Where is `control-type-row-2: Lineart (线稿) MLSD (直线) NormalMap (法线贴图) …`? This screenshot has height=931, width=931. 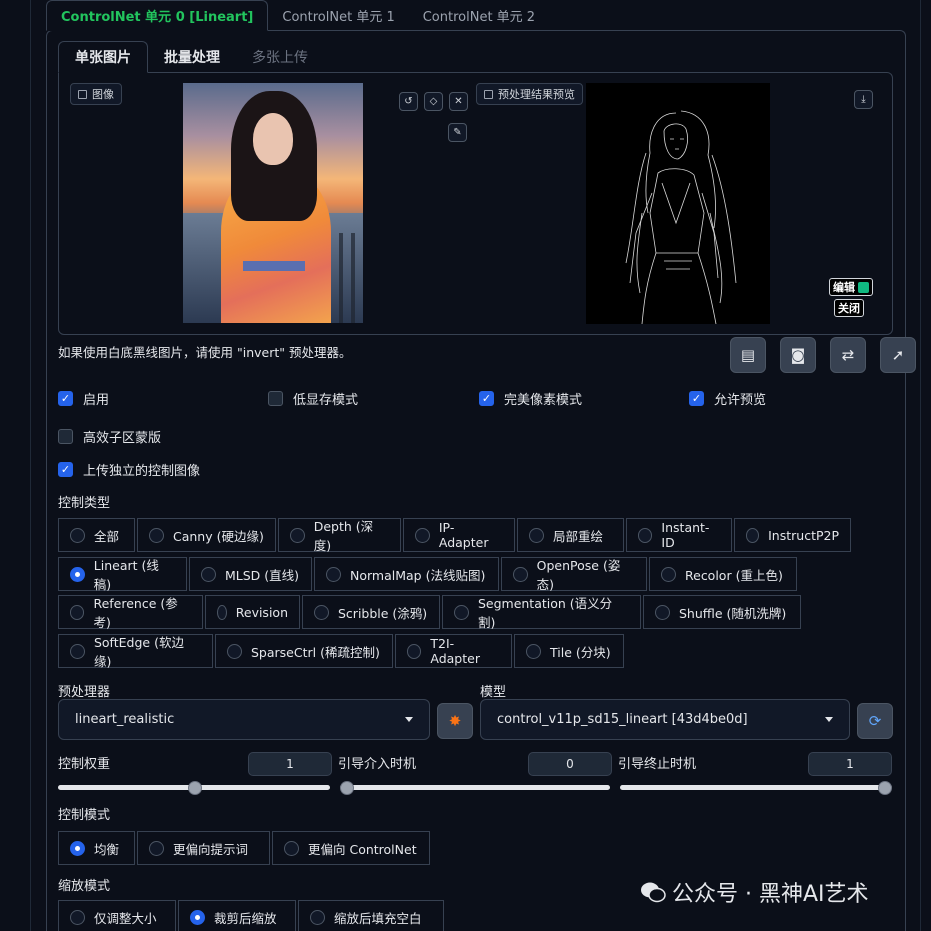
control-type-row-2: Lineart (线稿) MLSD (直线) NormalMap (法线贴图) … is located at coordinates (428, 574).